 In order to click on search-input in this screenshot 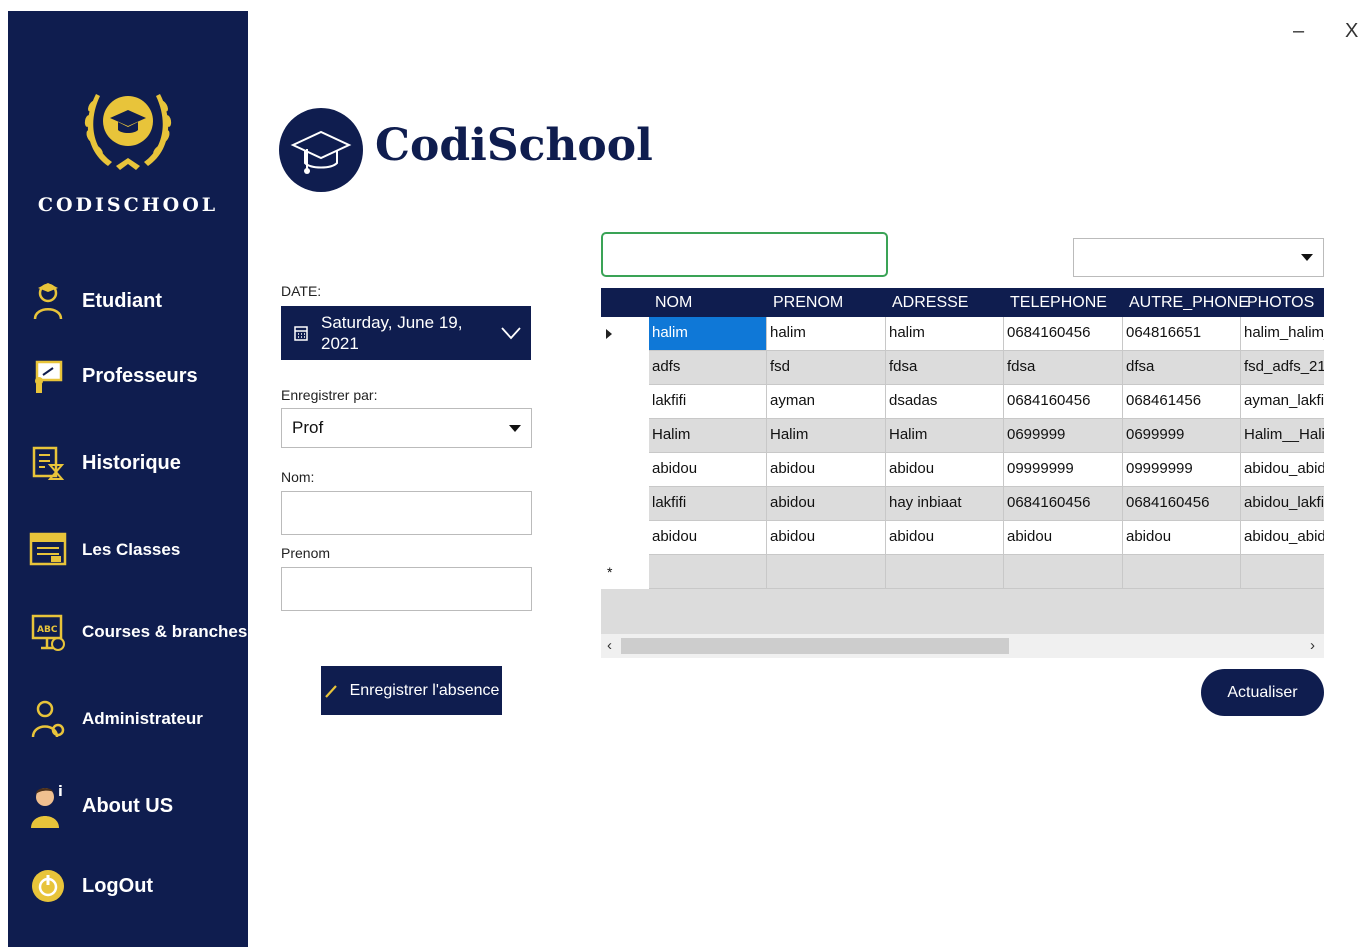, I will do `click(744, 254)`.